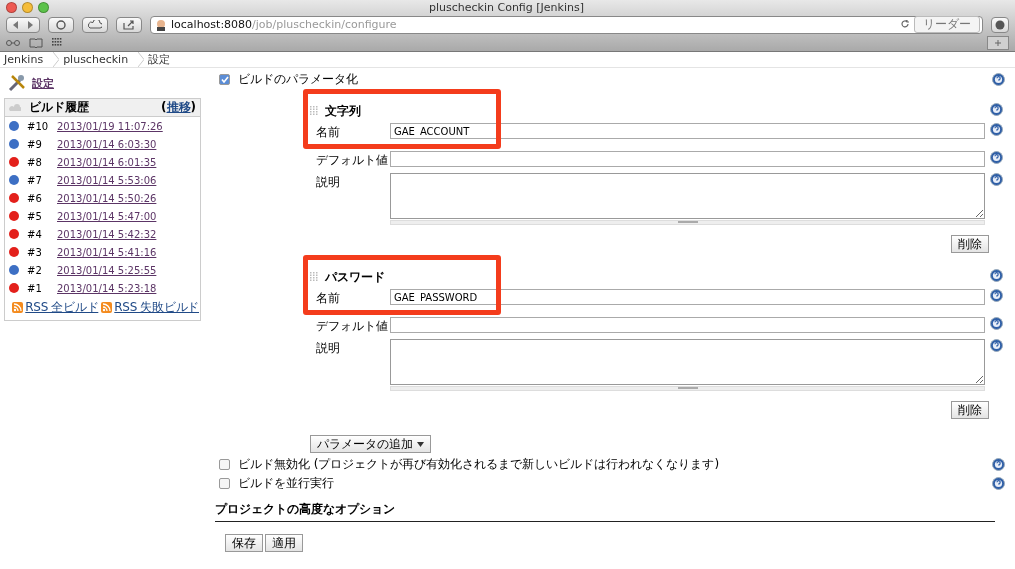  I want to click on panel-title: ビルド履歴, so click(59, 107).